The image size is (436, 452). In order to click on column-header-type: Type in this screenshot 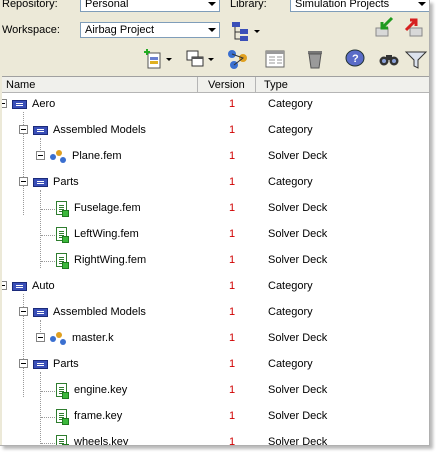, I will do `click(342, 85)`.